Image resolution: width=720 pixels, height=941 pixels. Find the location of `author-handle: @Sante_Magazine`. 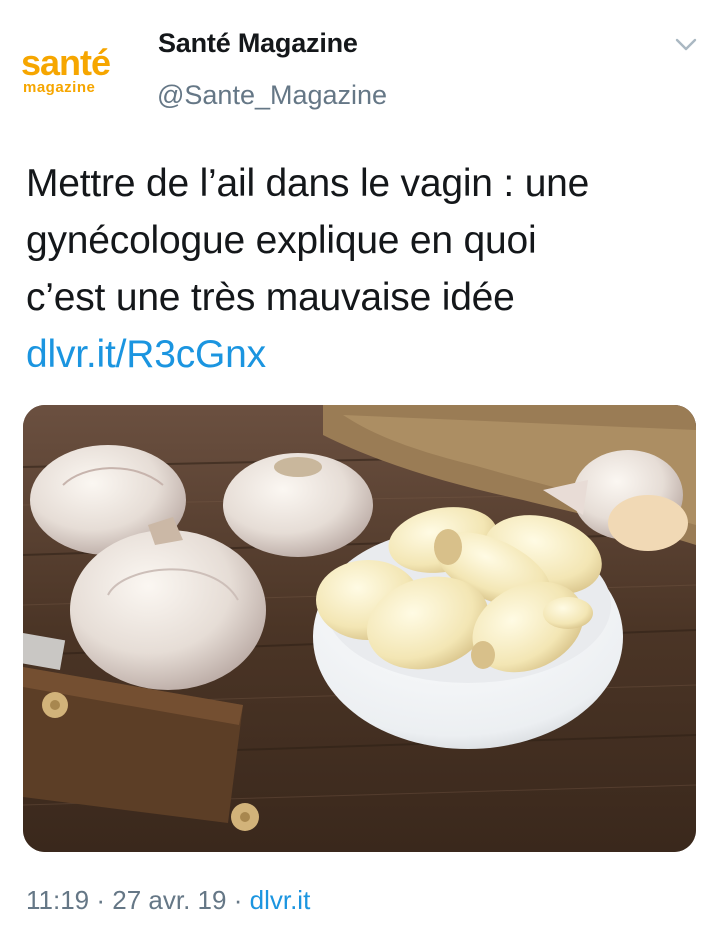

author-handle: @Sante_Magazine is located at coordinates (272, 95).